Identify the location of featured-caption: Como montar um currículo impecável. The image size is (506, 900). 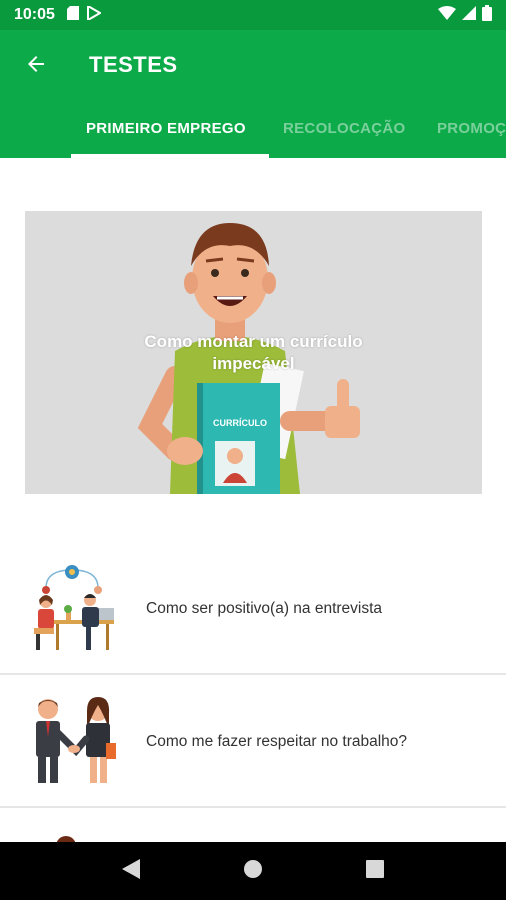
(253, 352).